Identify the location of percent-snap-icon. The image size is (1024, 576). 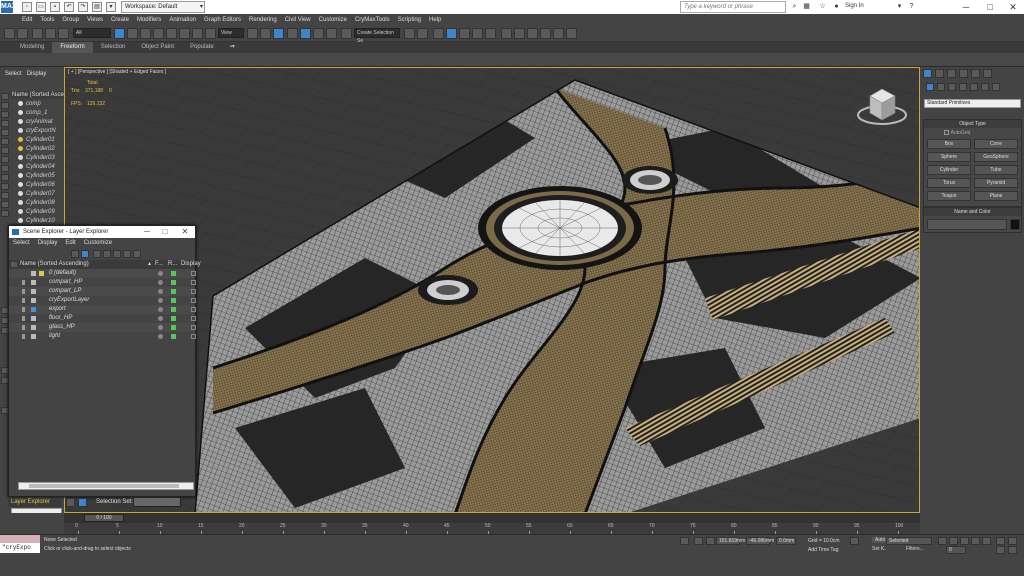
(318, 33).